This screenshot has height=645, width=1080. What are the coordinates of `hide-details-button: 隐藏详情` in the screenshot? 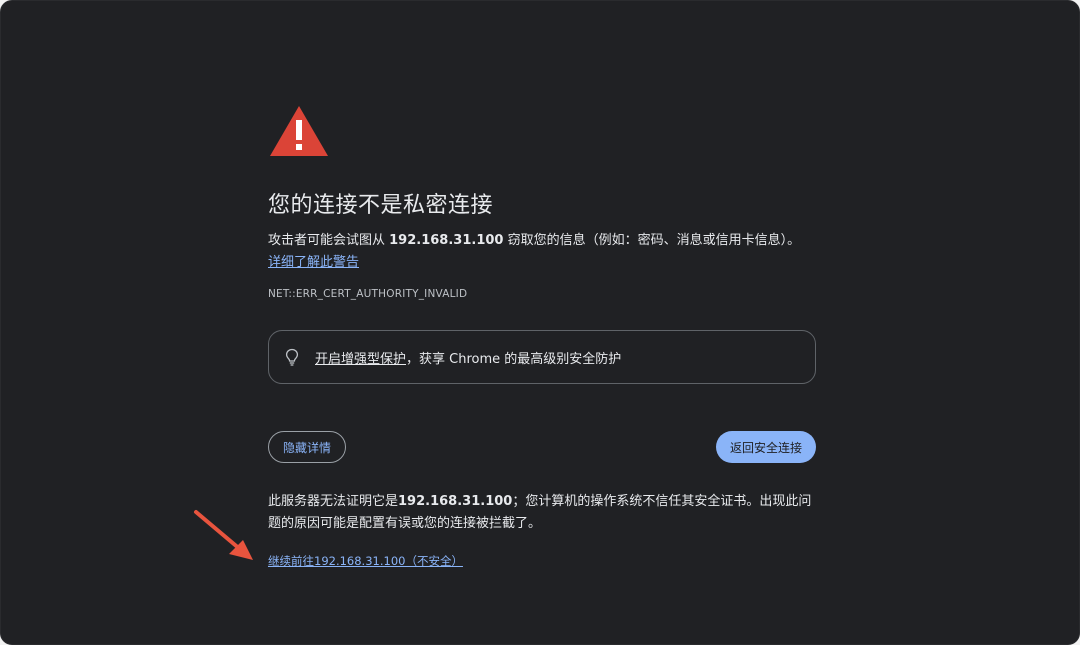 It's located at (307, 447).